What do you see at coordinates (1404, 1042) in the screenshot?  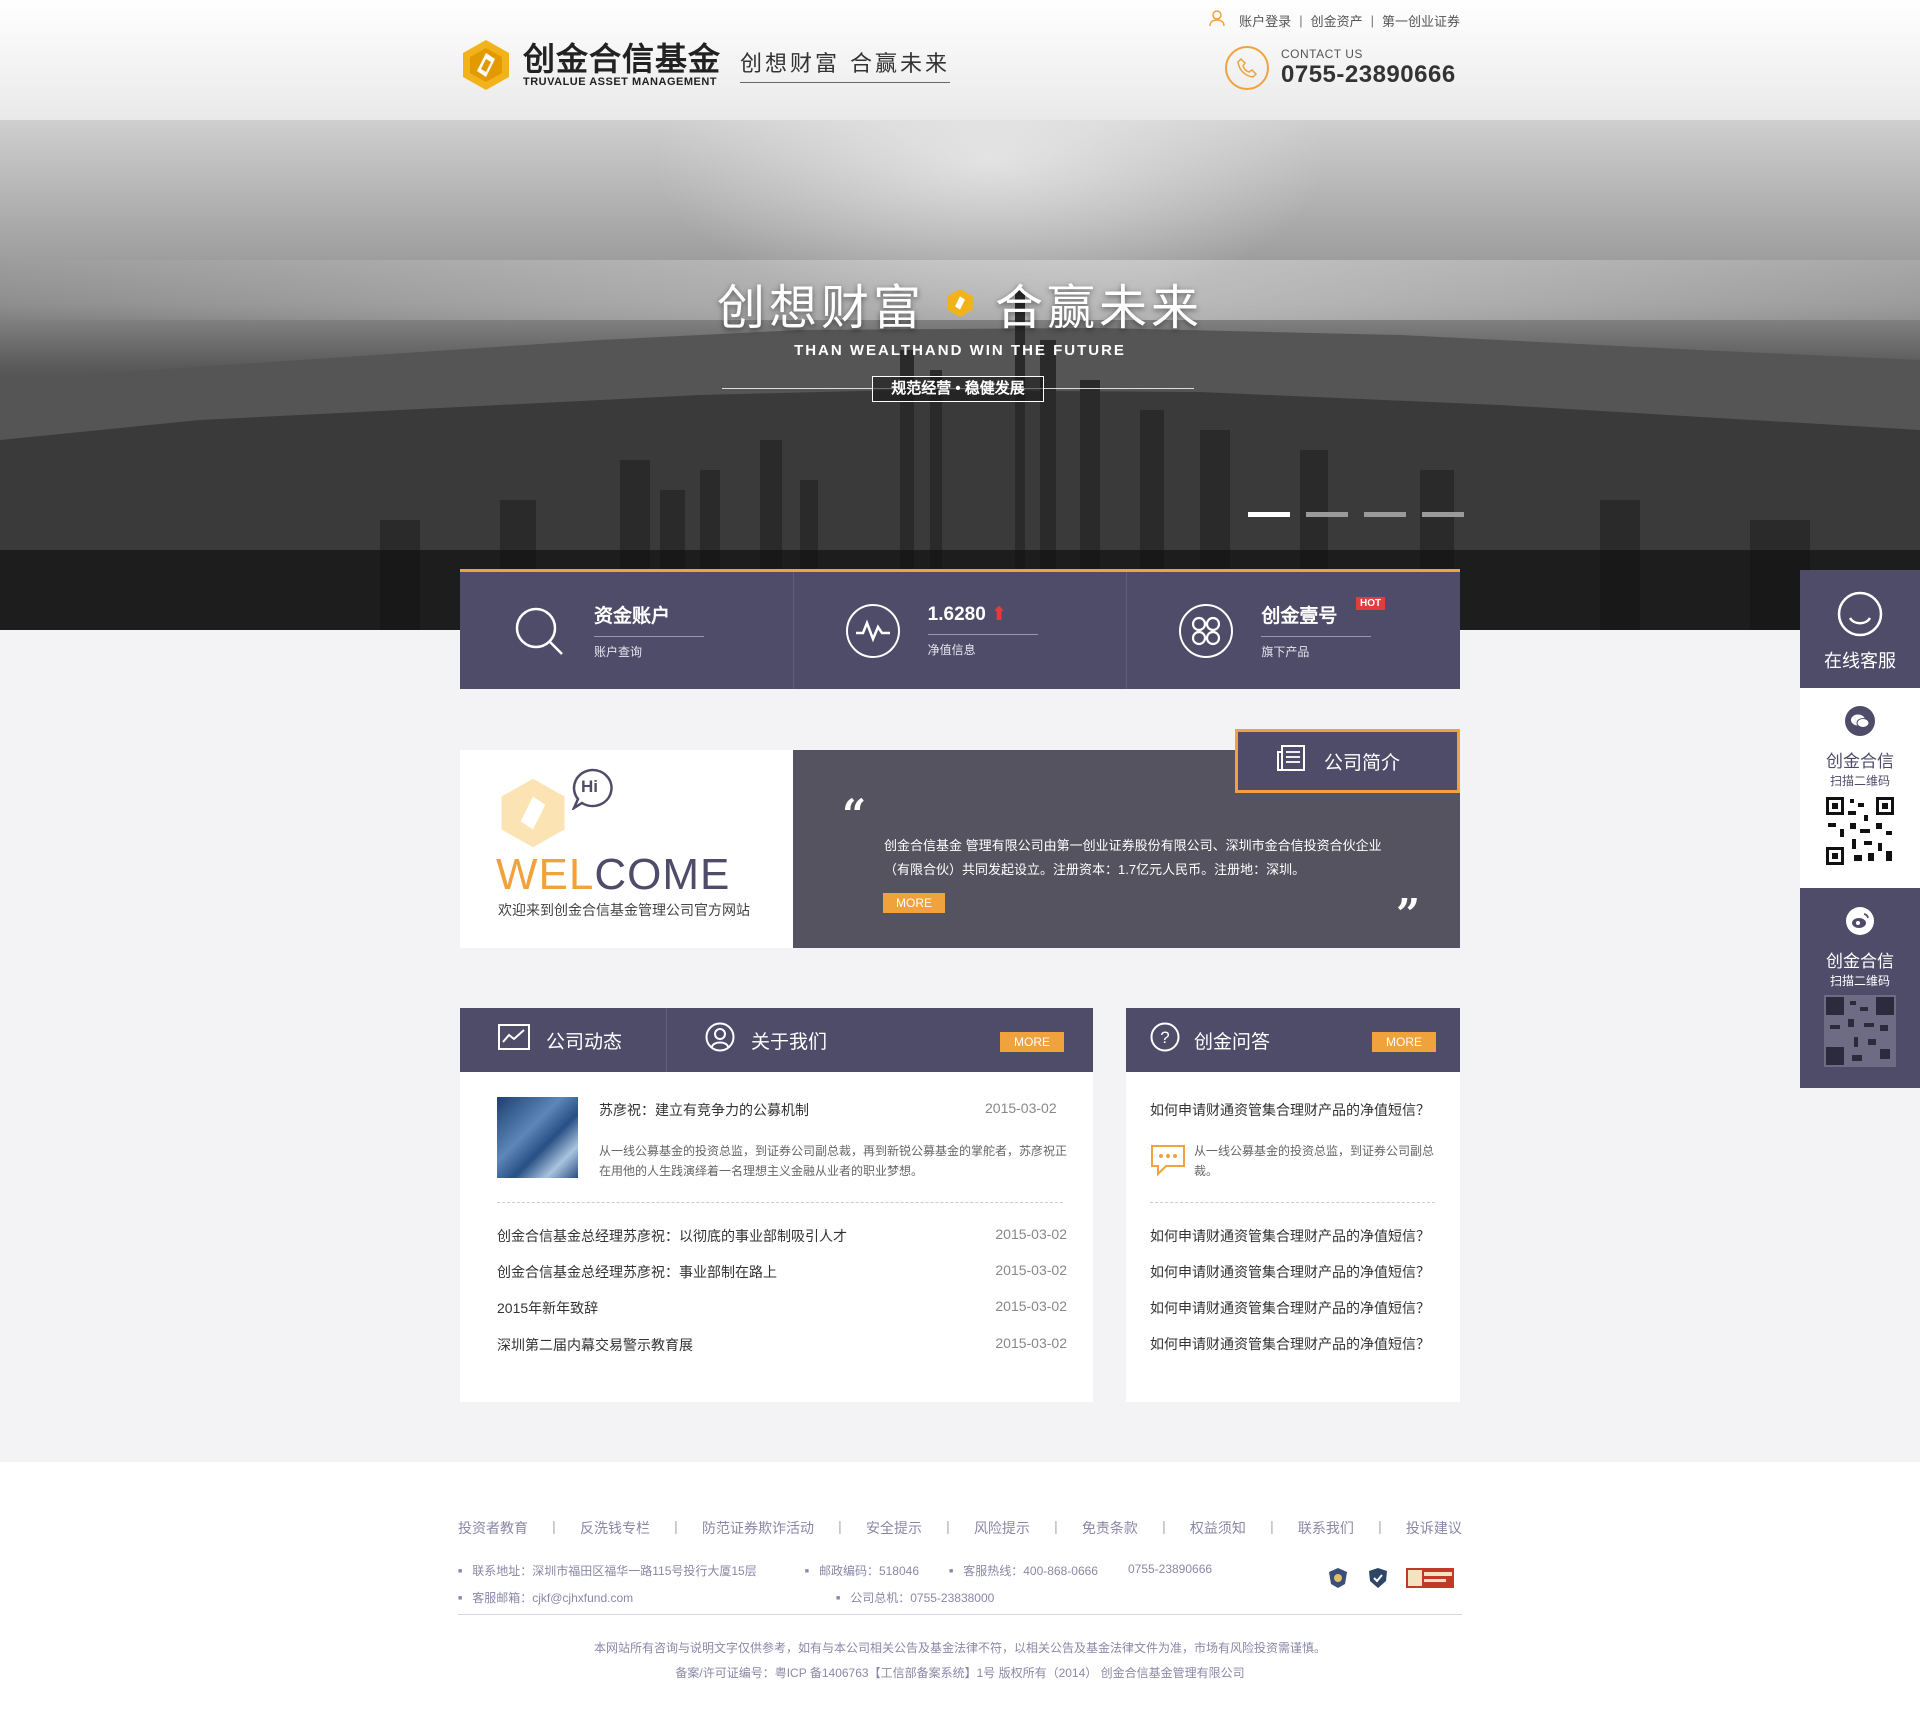 I see `qa-more-button: MORE` at bounding box center [1404, 1042].